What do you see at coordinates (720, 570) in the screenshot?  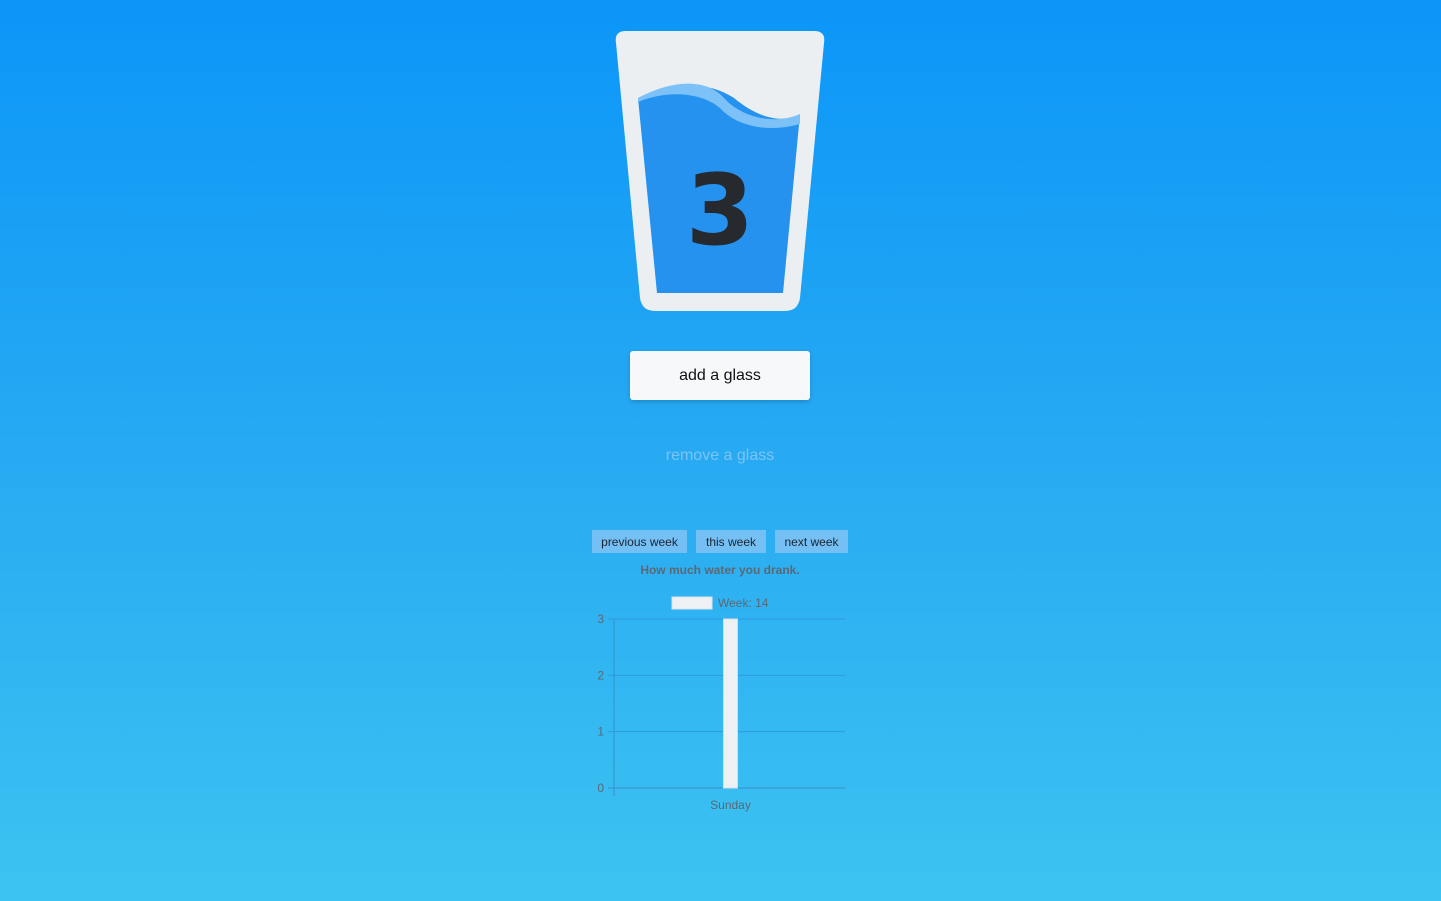 I see `chart-title: How much water you drank.` at bounding box center [720, 570].